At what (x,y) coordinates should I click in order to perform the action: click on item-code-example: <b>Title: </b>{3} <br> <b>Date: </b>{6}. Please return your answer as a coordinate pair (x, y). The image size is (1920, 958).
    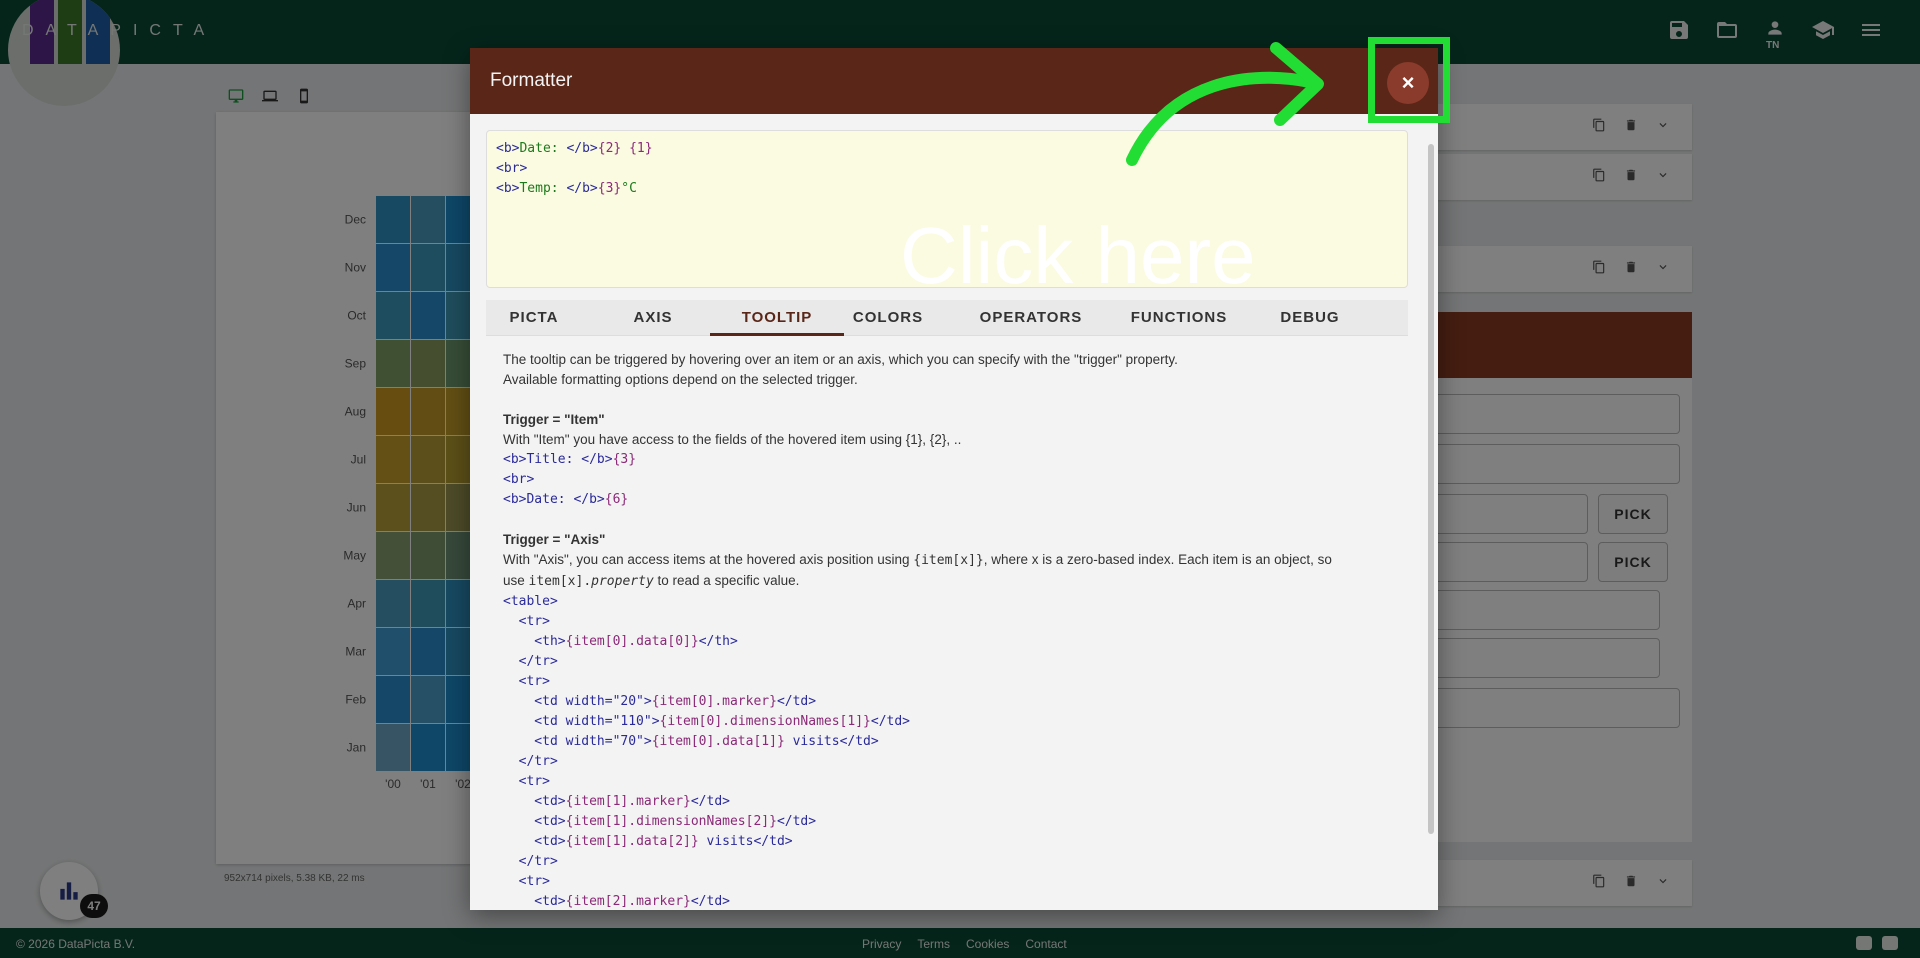
    Looking at the image, I should click on (947, 480).